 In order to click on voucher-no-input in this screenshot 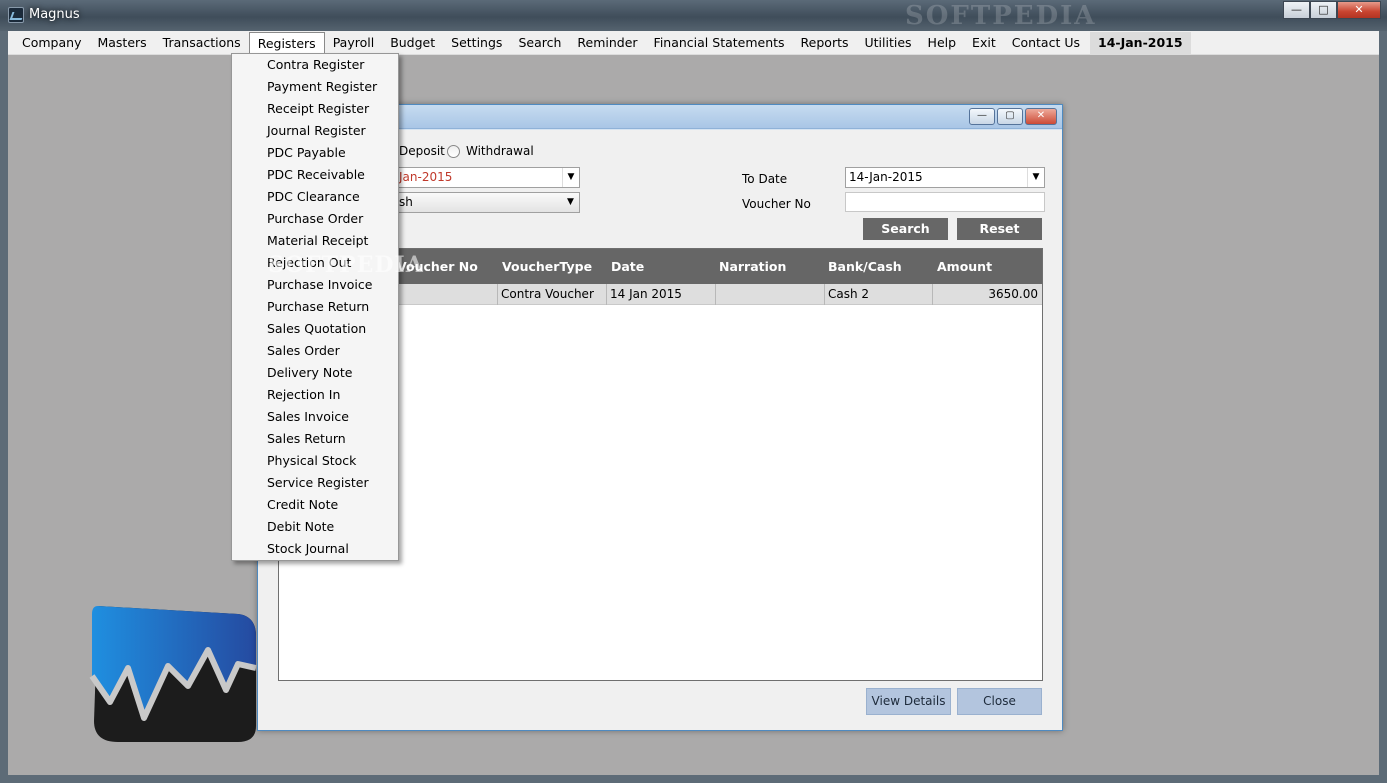, I will do `click(945, 202)`.